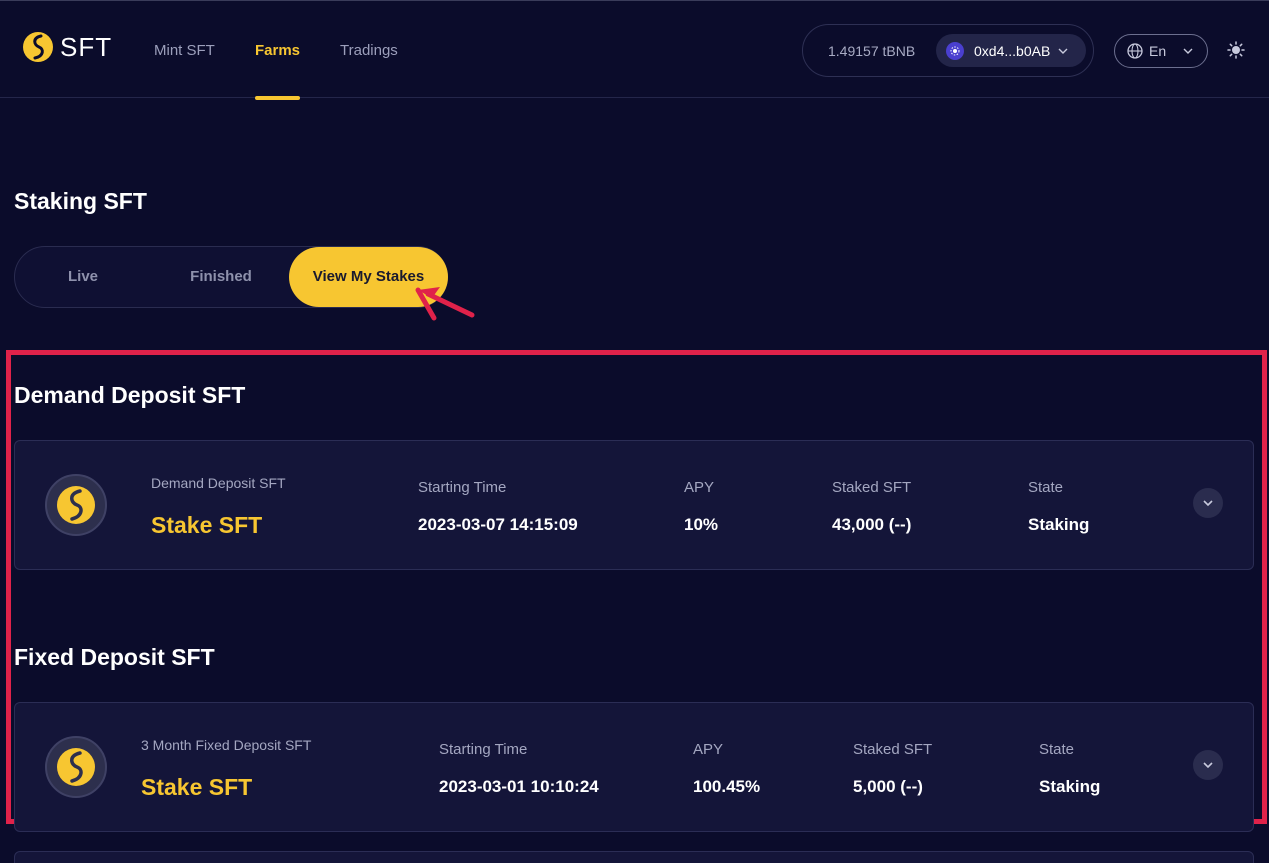 The width and height of the screenshot is (1269, 863). I want to click on active-nav-indicator, so click(277, 98).